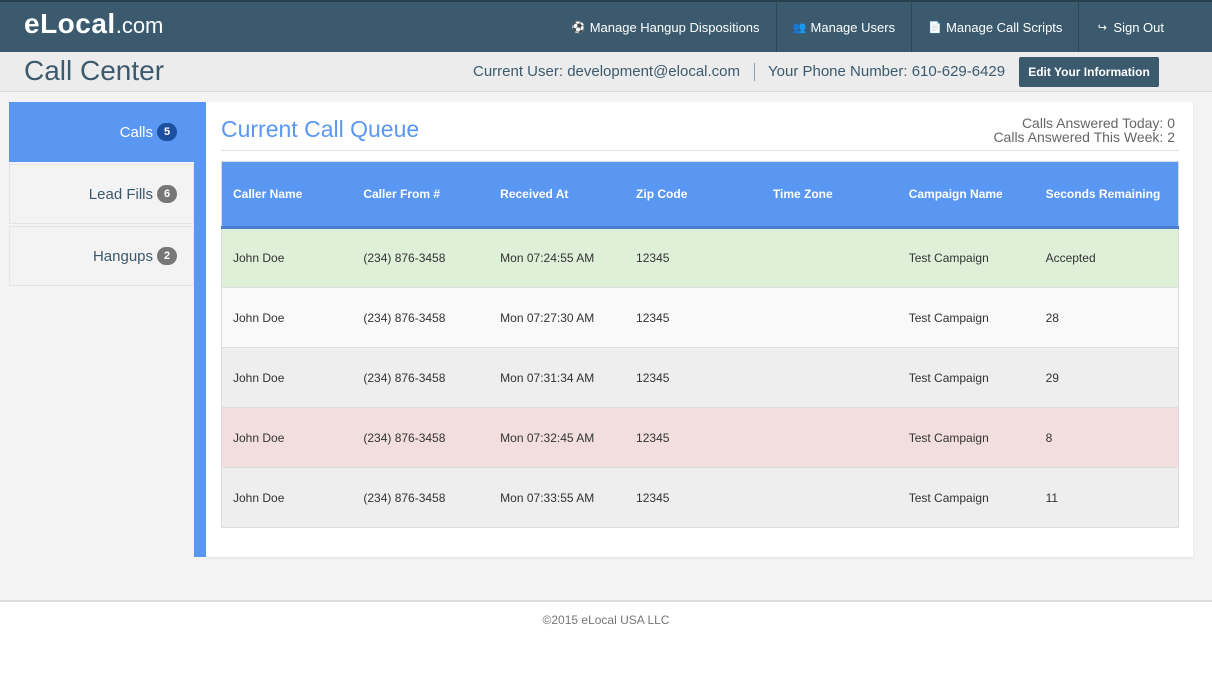  What do you see at coordinates (320, 129) in the screenshot?
I see `queue-title: Current Call Queue` at bounding box center [320, 129].